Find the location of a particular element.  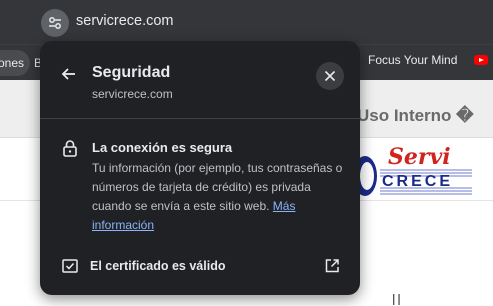

tune-icon is located at coordinates (55, 23).